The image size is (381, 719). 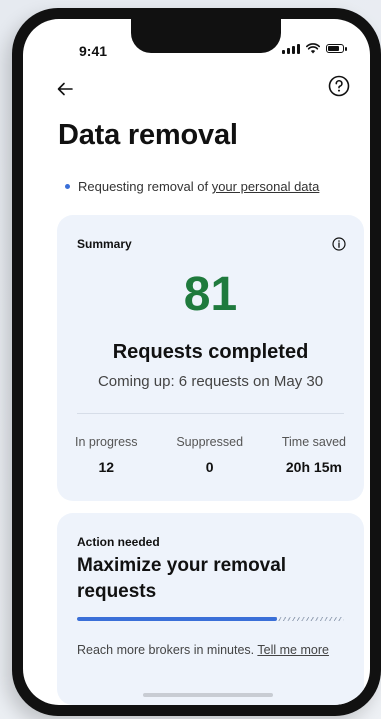 I want to click on action-needed-label: Action needed, so click(x=118, y=542).